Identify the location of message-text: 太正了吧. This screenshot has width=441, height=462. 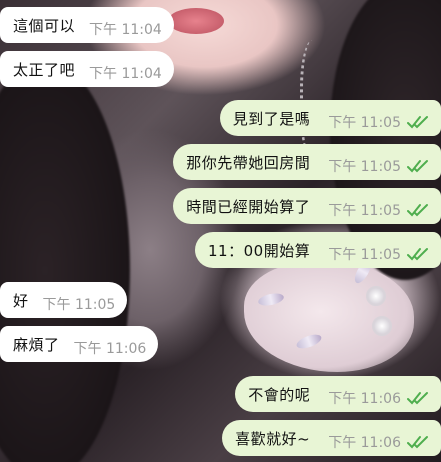
(44, 69).